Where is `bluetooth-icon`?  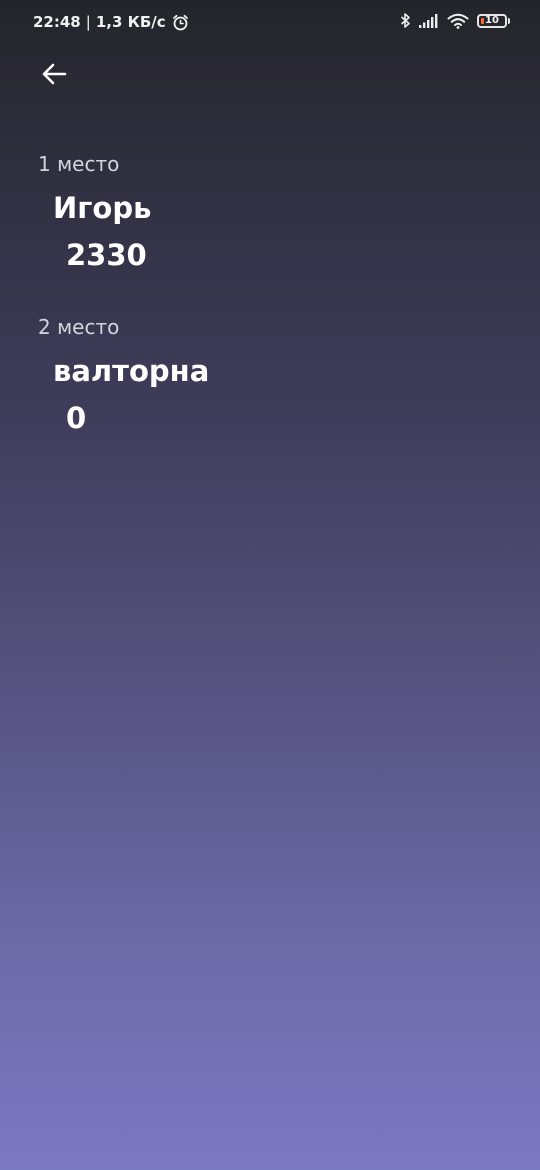
bluetooth-icon is located at coordinates (405, 20).